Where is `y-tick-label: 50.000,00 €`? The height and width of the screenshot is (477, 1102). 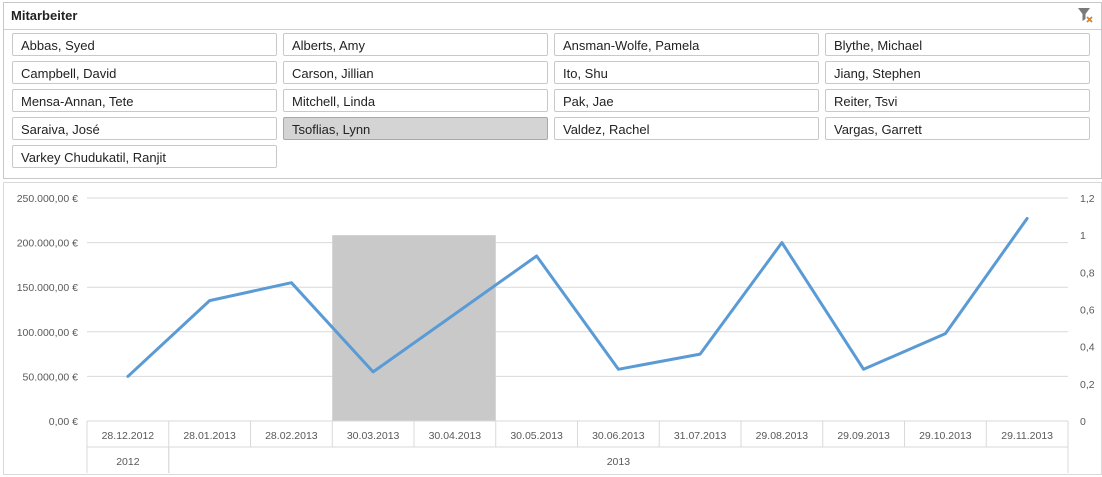 y-tick-label: 50.000,00 € is located at coordinates (51, 377).